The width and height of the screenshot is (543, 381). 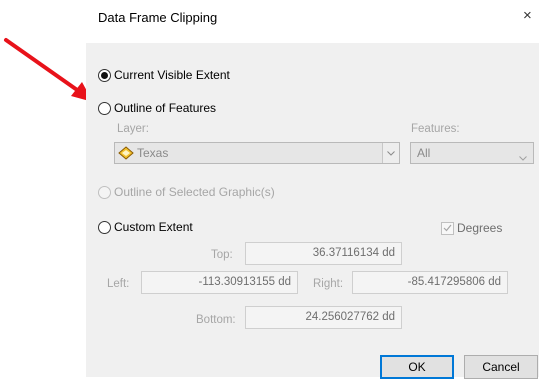 I want to click on outline-of-features-label: Outline of Features, so click(x=165, y=108).